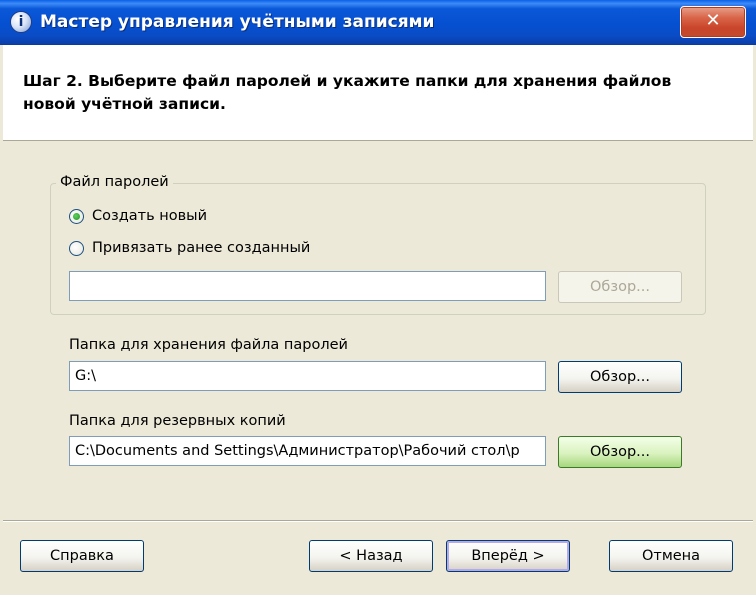 The height and width of the screenshot is (595, 756). Describe the element at coordinates (307, 286) in the screenshot. I see `password-file-path-input` at that location.